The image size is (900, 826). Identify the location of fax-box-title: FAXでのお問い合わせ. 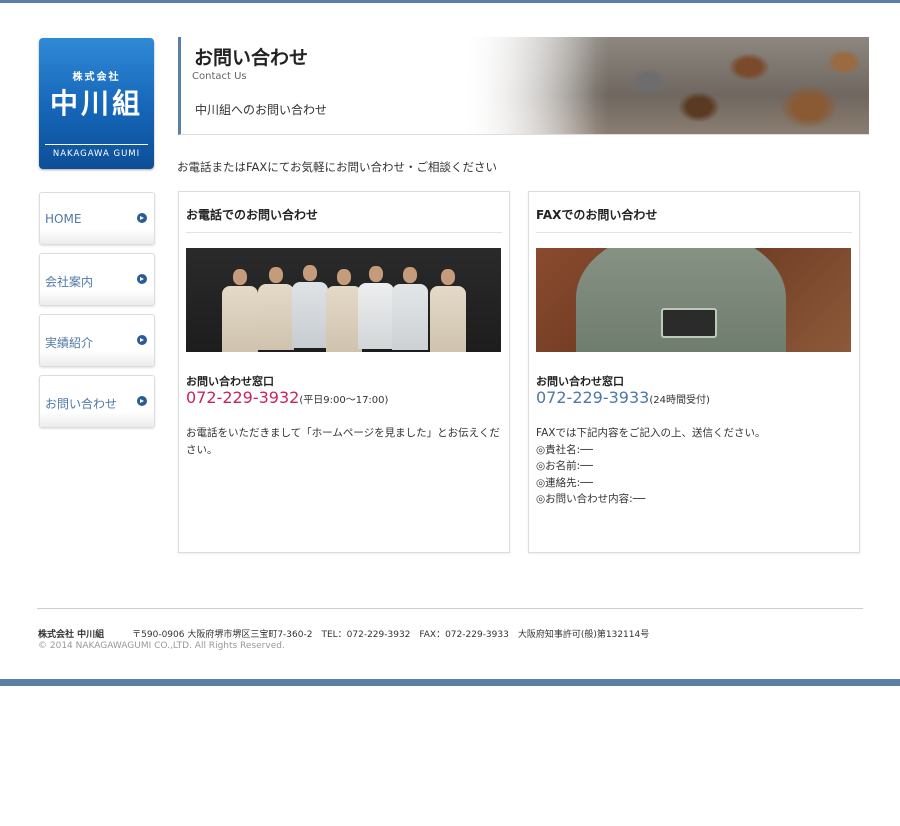
(597, 215).